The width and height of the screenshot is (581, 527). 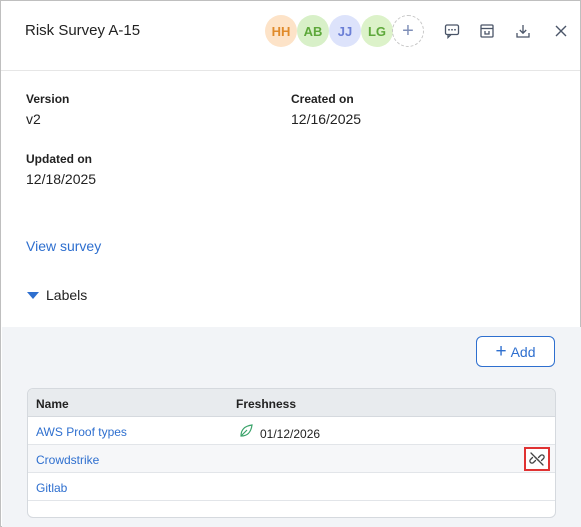 I want to click on archive-icon, so click(x=487, y=31).